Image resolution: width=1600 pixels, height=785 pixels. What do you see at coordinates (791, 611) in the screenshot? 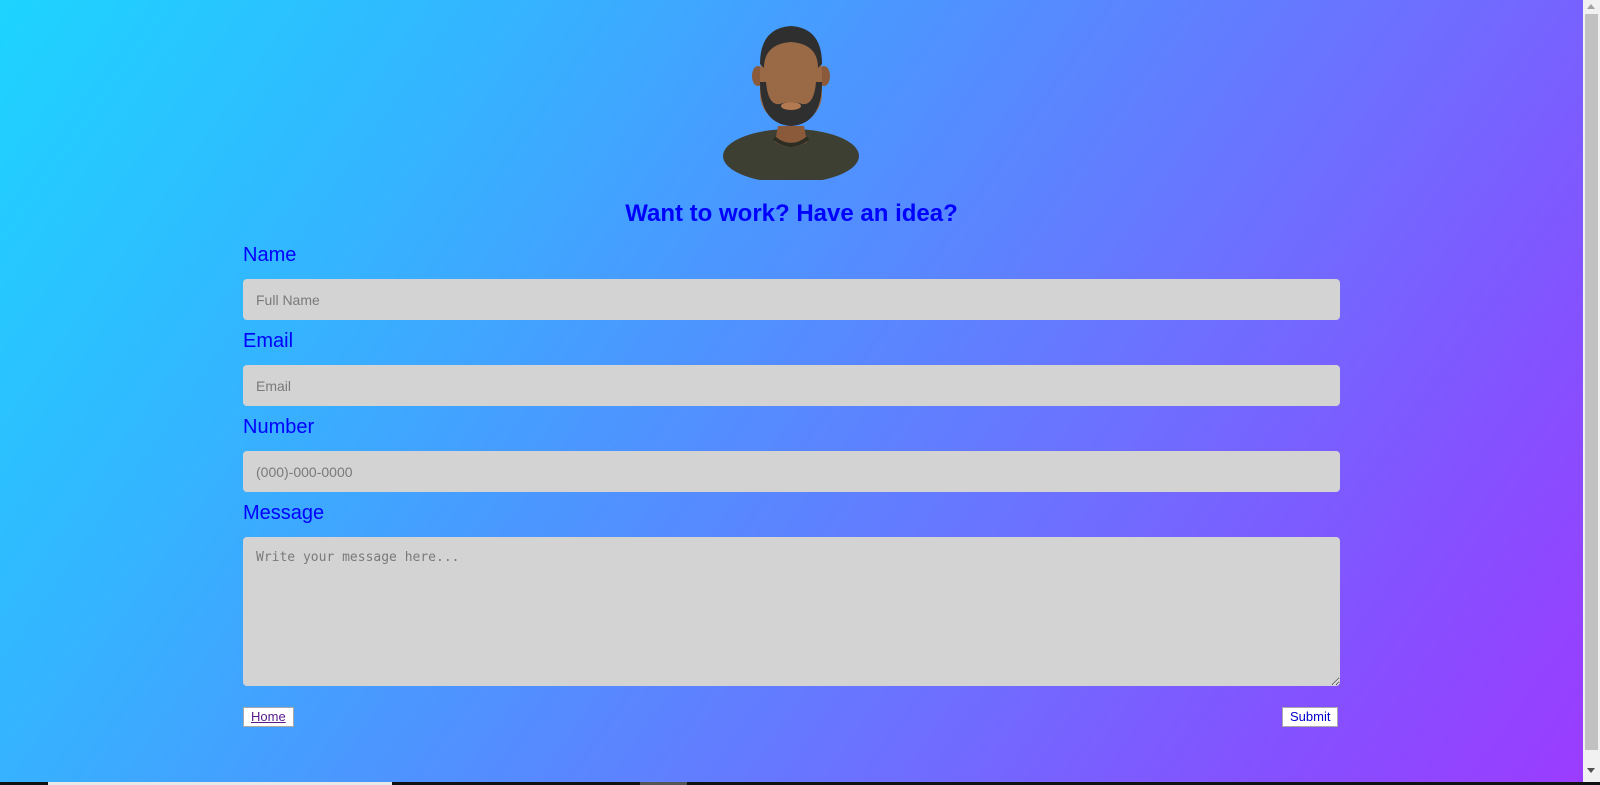
I see `message-textarea` at bounding box center [791, 611].